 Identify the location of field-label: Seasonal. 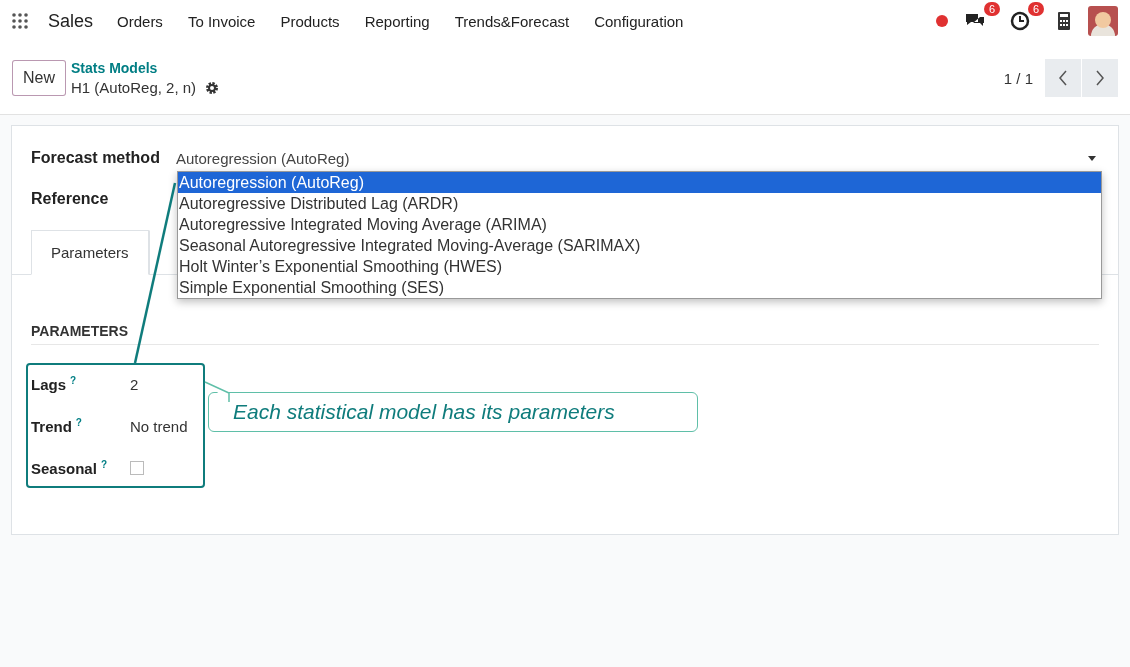
(64, 468).